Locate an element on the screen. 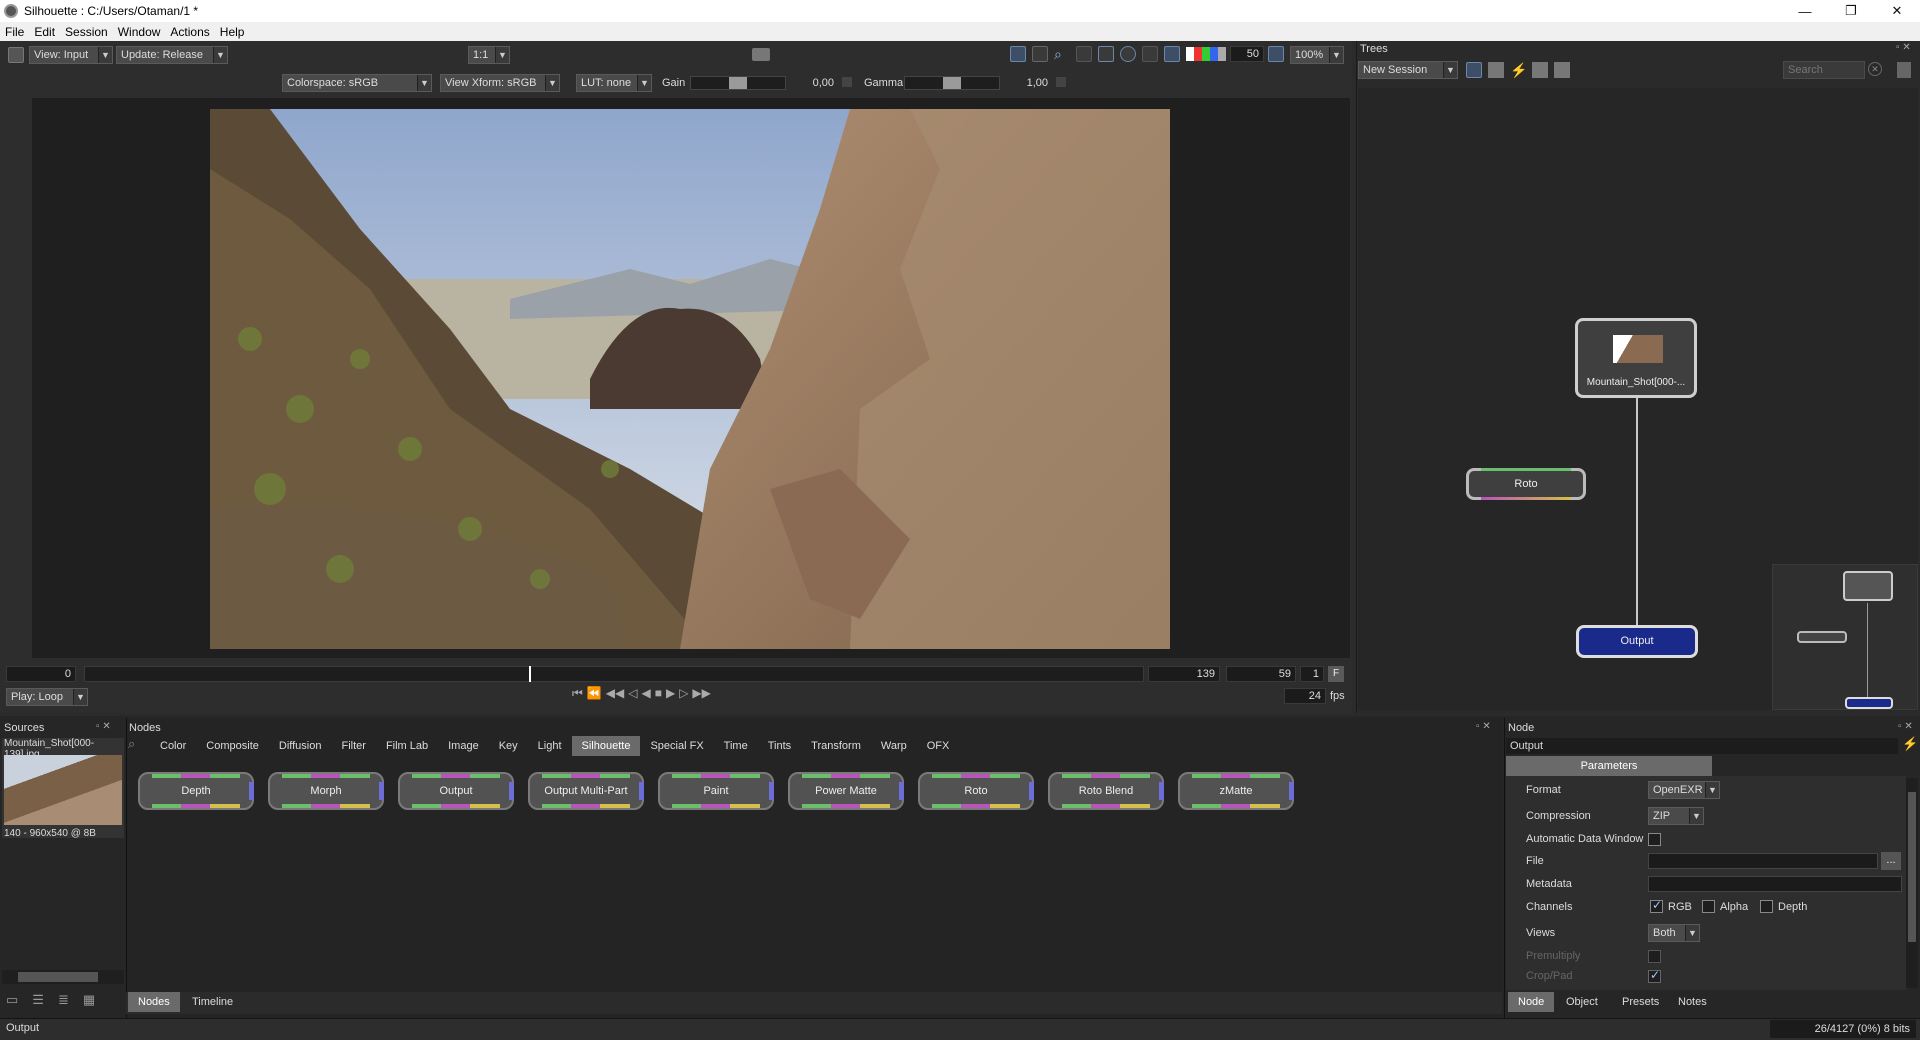 Image resolution: width=1920 pixels, height=1040 pixels. graph-node-roto: Roto is located at coordinates (1526, 484).